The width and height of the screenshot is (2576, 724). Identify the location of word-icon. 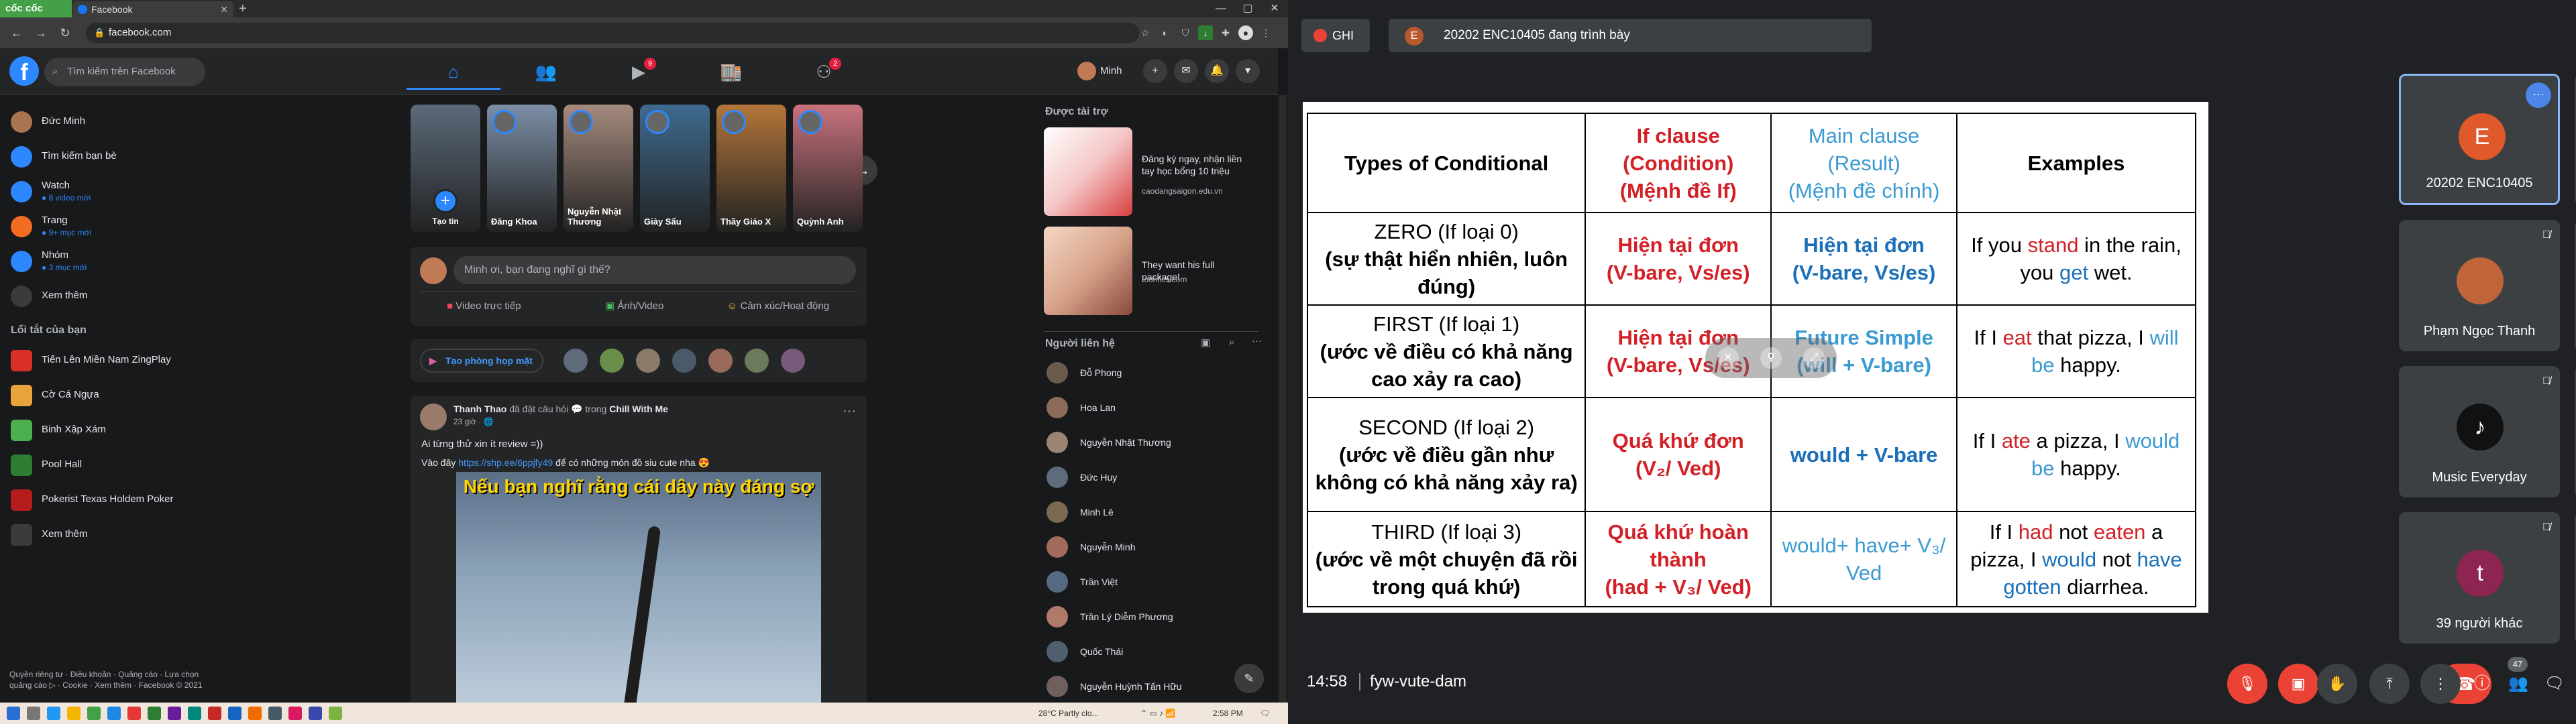
(114, 713).